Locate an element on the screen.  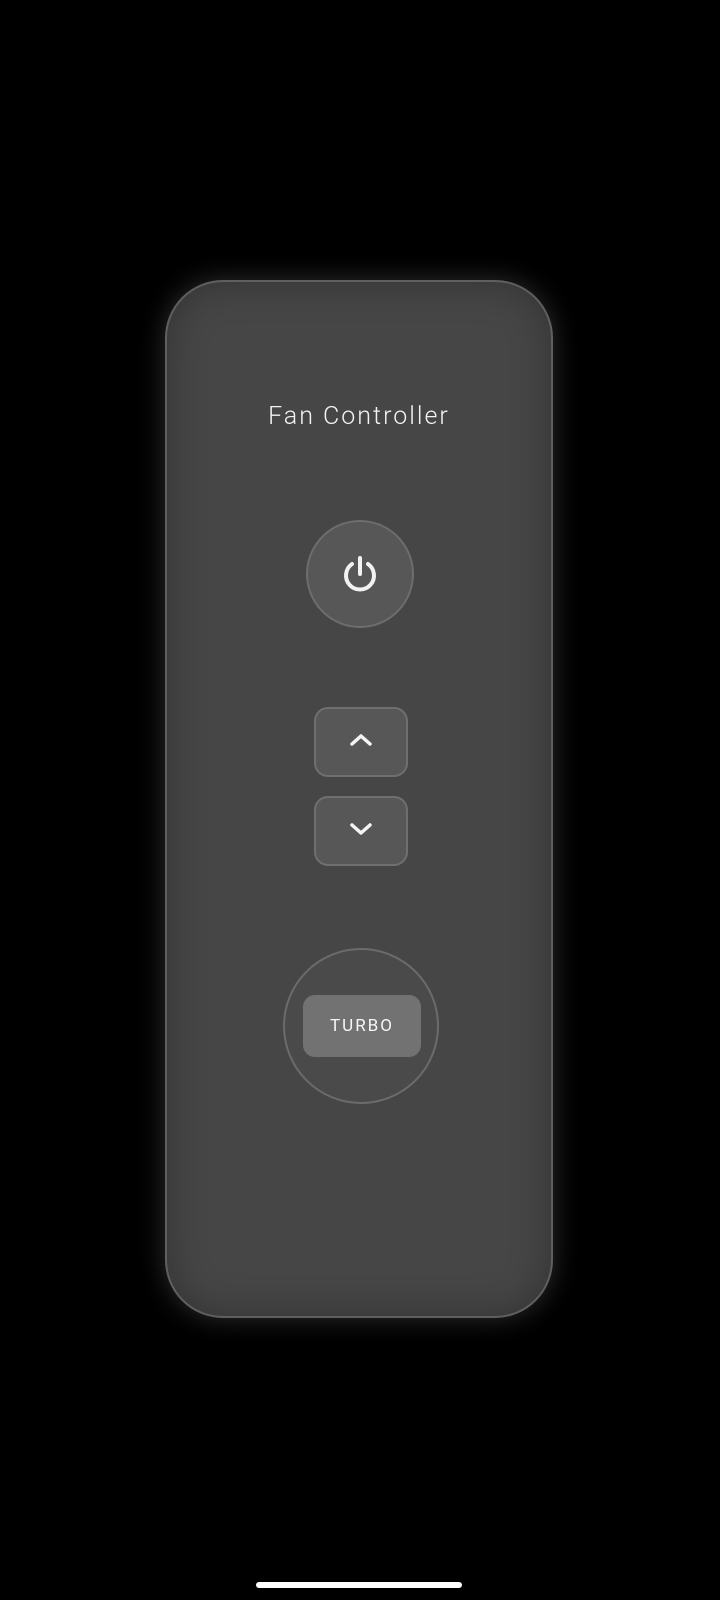
power-button is located at coordinates (360, 574).